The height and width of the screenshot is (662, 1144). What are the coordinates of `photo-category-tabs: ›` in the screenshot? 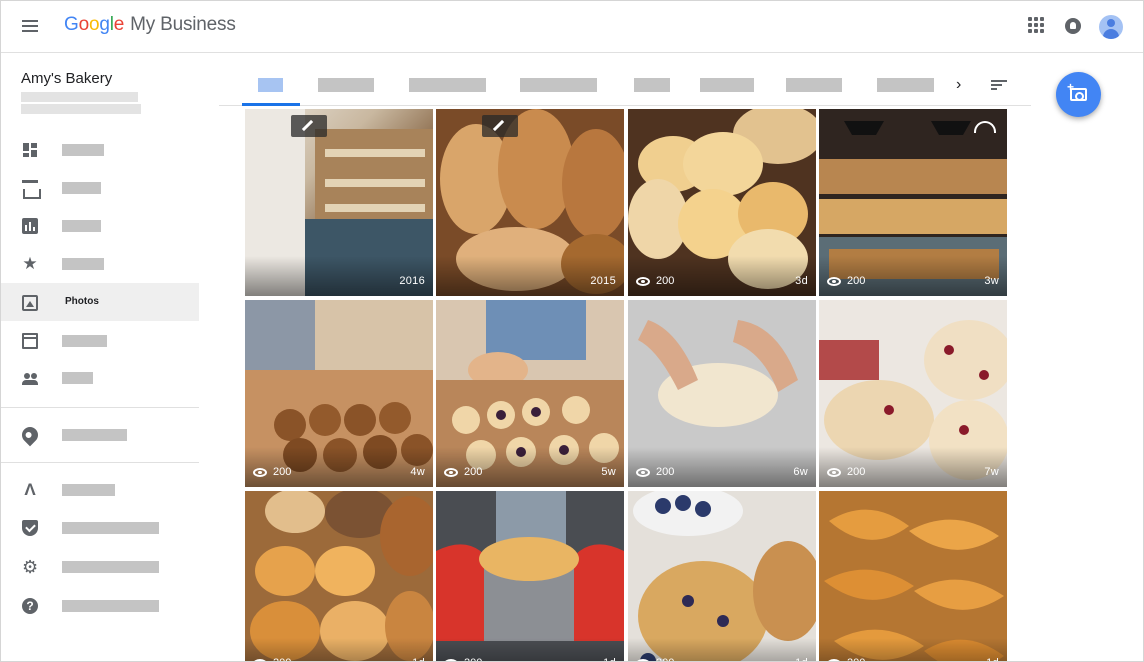 It's located at (625, 80).